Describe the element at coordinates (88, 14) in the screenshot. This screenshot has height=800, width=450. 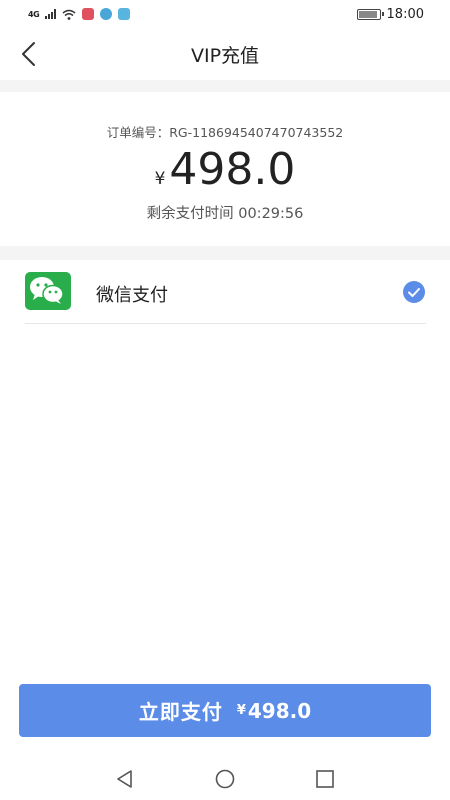
I see `mail-app-icon` at that location.